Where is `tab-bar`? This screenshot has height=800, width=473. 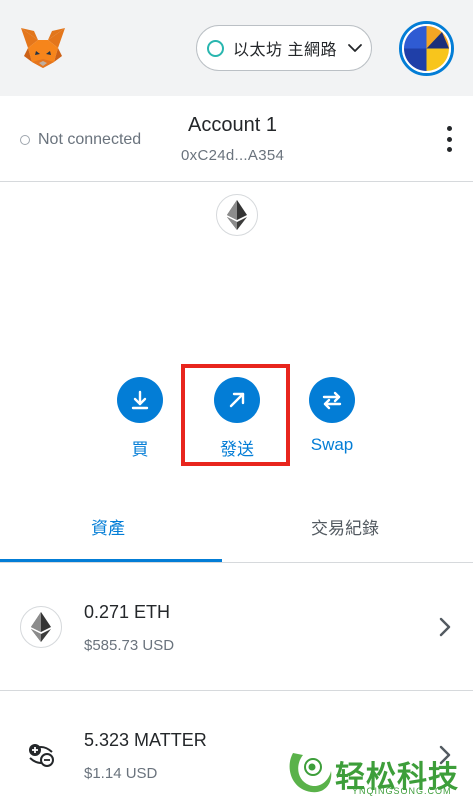 tab-bar is located at coordinates (236, 529).